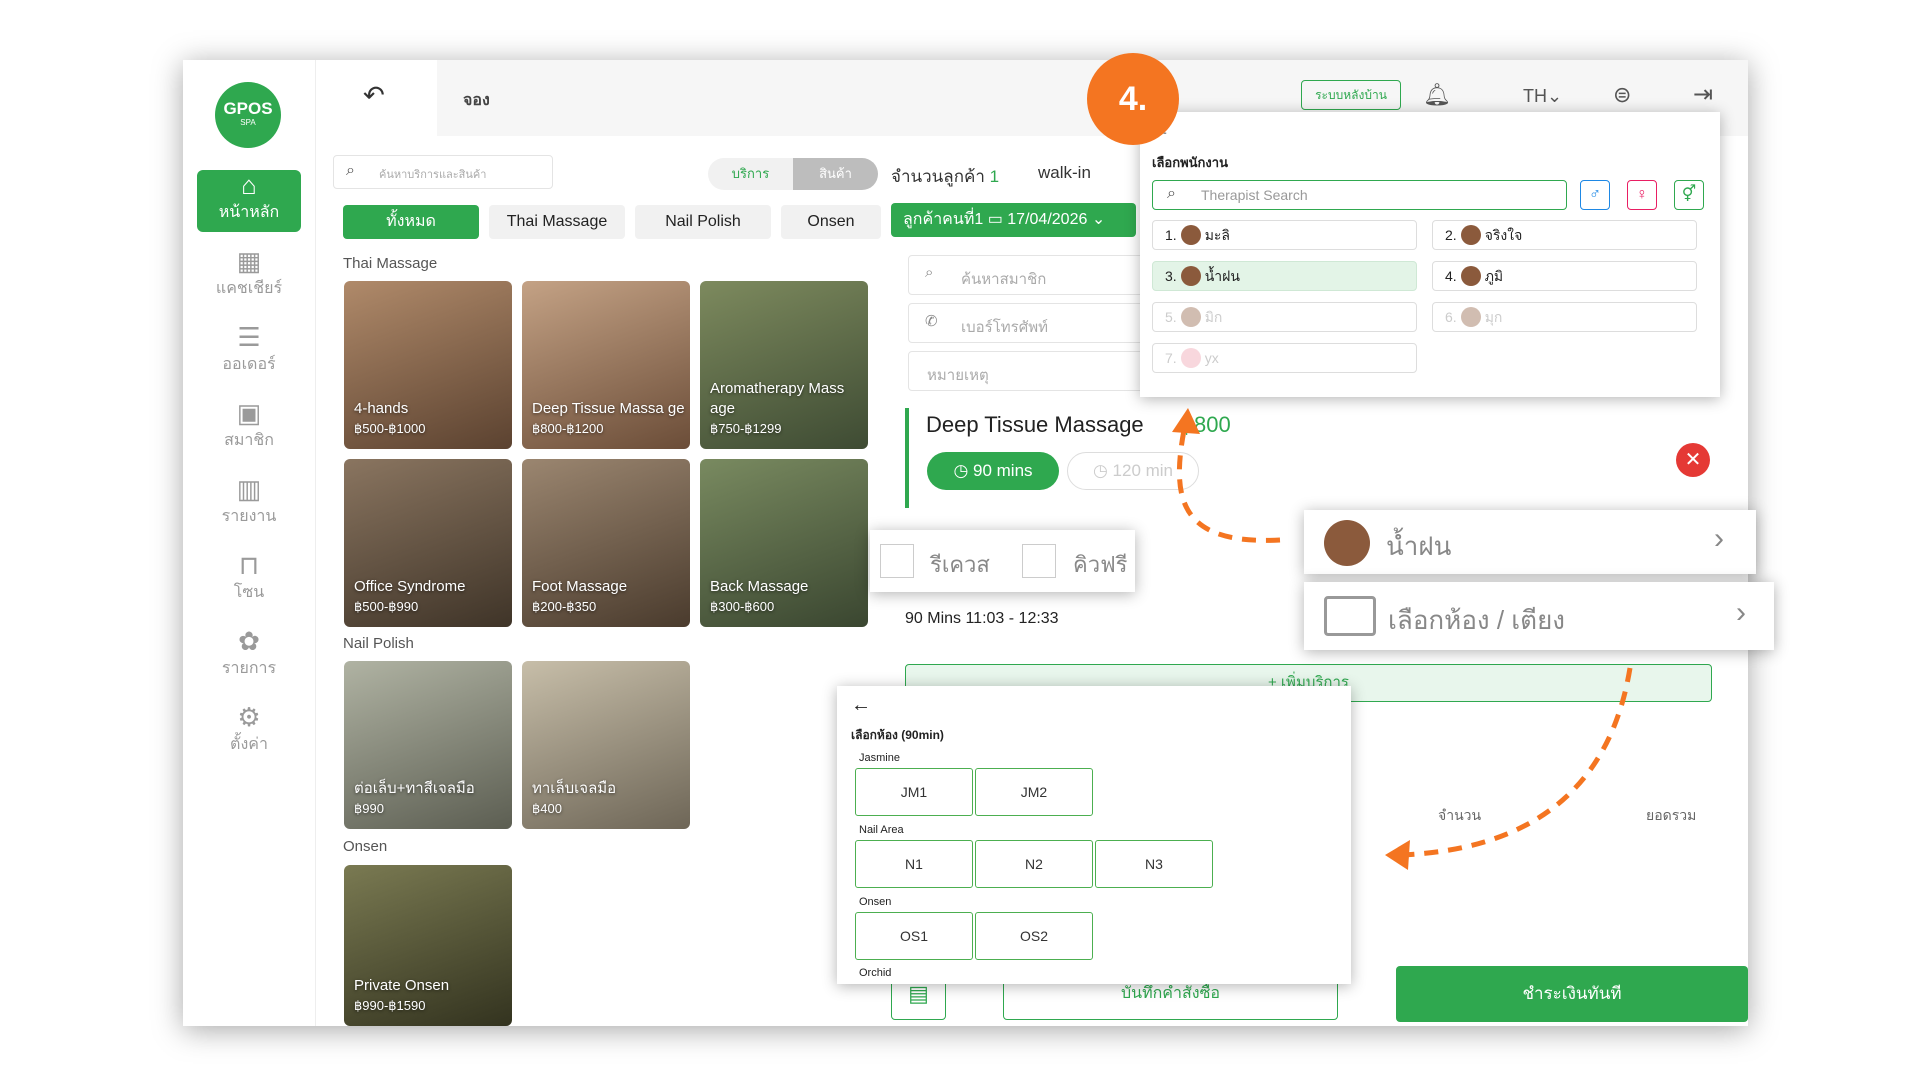 Image resolution: width=1920 pixels, height=1080 pixels. What do you see at coordinates (1186, 421) in the screenshot?
I see `arrowhead-up` at bounding box center [1186, 421].